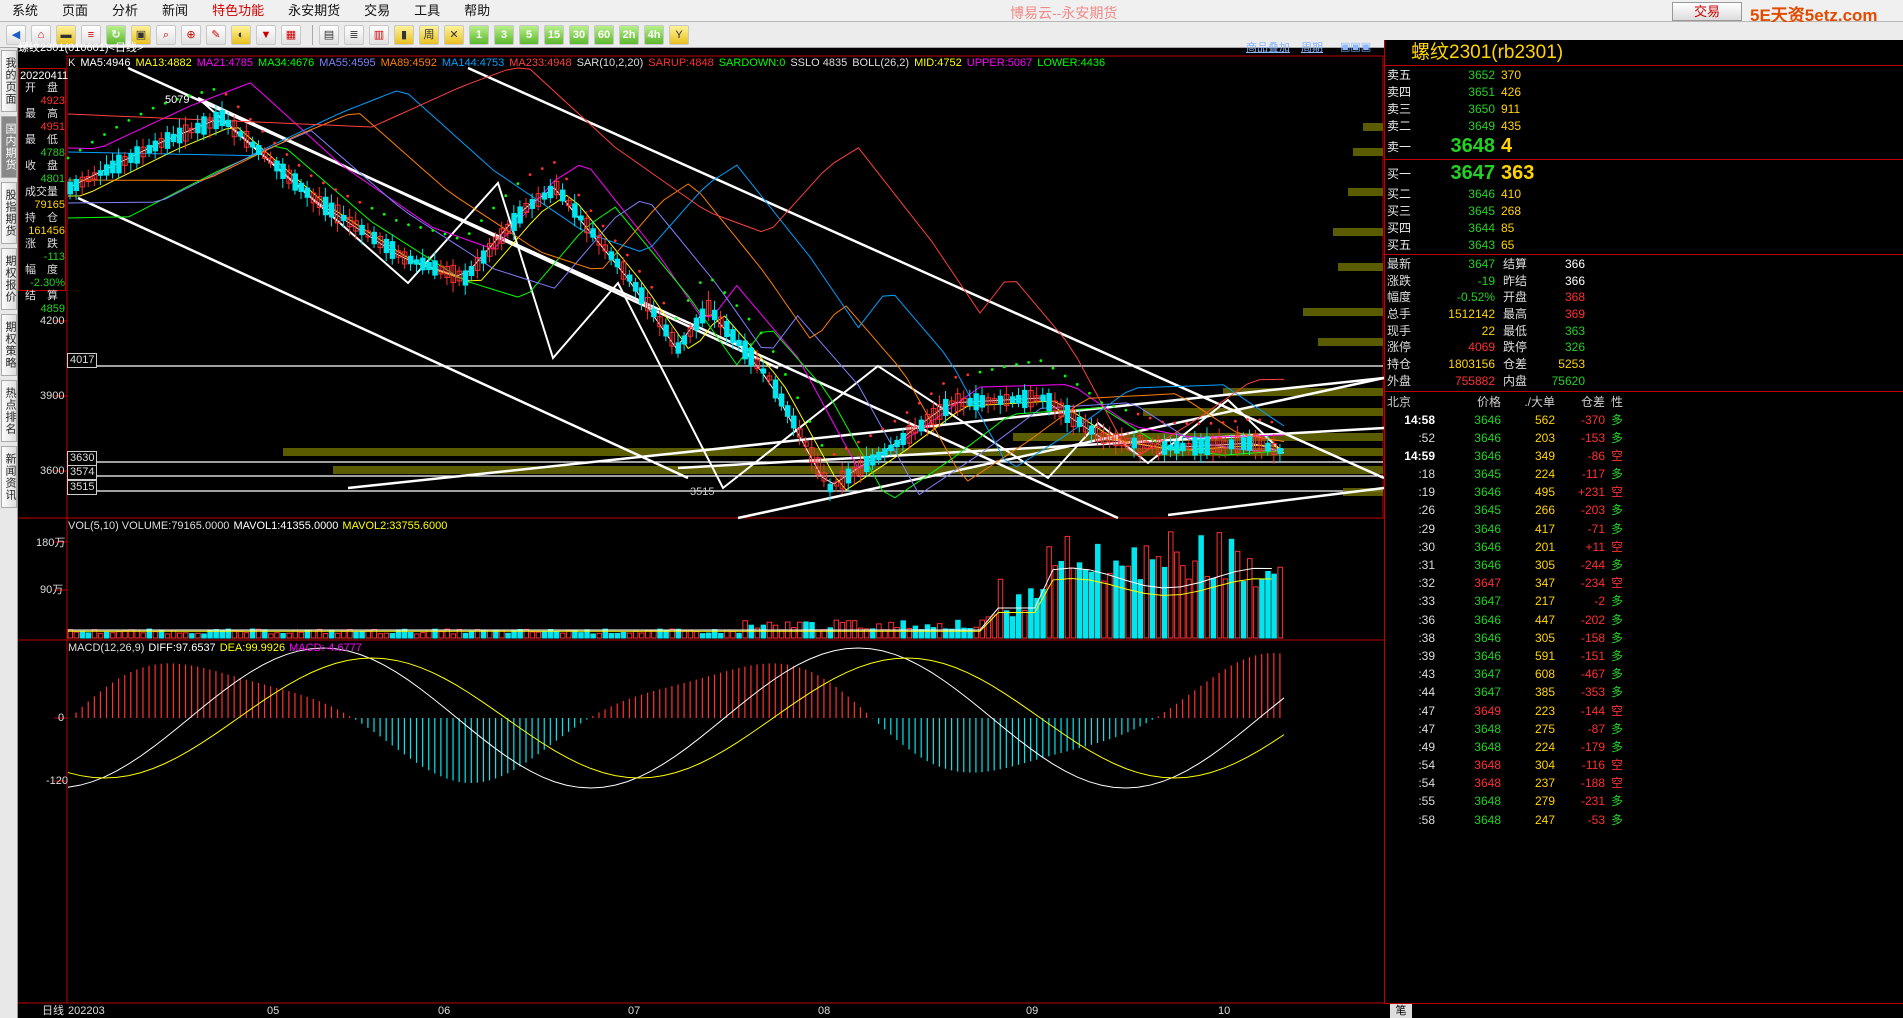 This screenshot has width=1903, height=1018. Describe the element at coordinates (1544, 819) in the screenshot. I see `tick-size: 247` at that location.